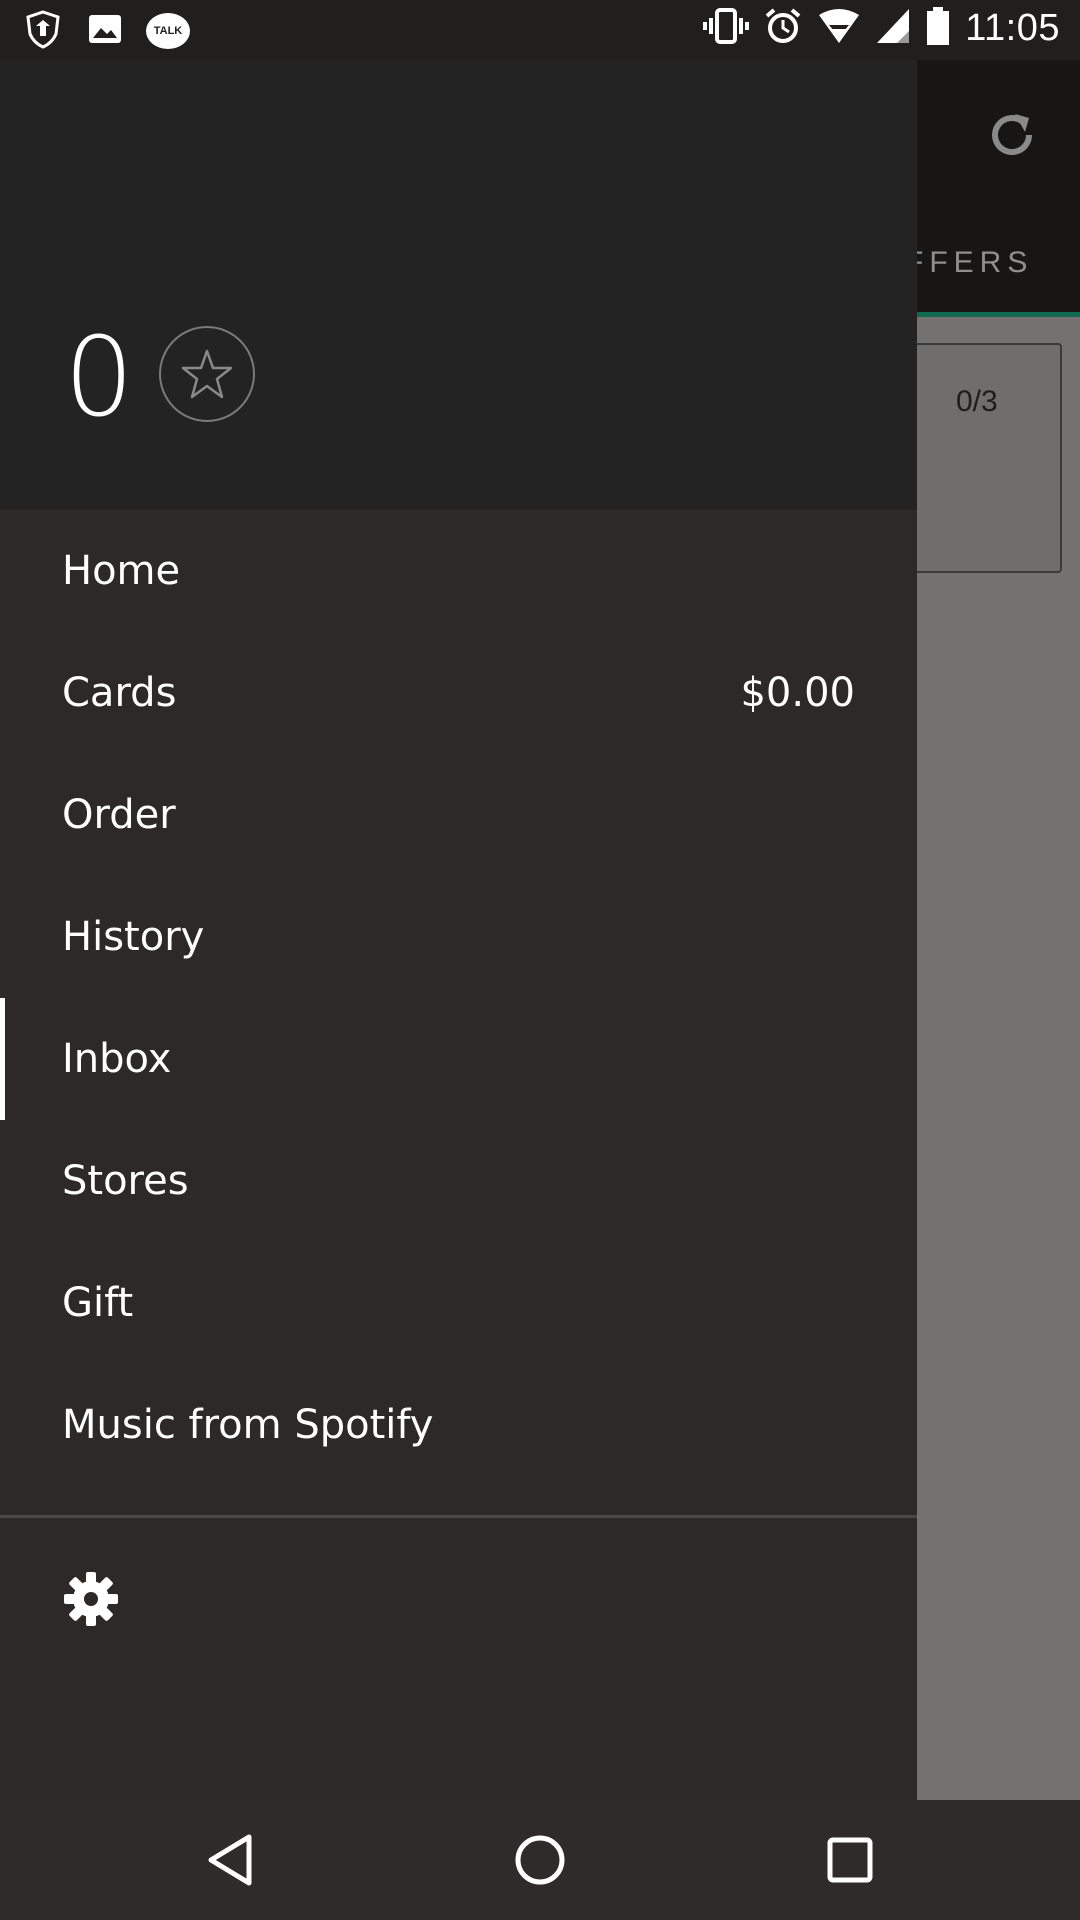 Image resolution: width=1080 pixels, height=1920 pixels. What do you see at coordinates (458, 571) in the screenshot?
I see `menu-item-home: Home` at bounding box center [458, 571].